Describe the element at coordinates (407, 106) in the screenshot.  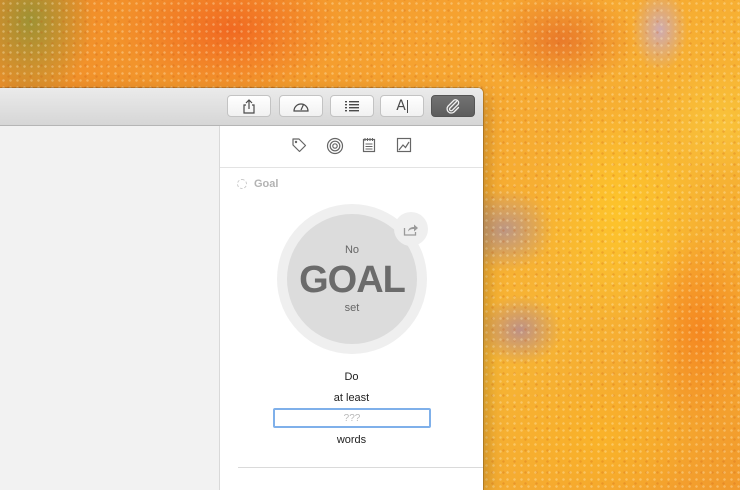
I see `cursor-bar` at that location.